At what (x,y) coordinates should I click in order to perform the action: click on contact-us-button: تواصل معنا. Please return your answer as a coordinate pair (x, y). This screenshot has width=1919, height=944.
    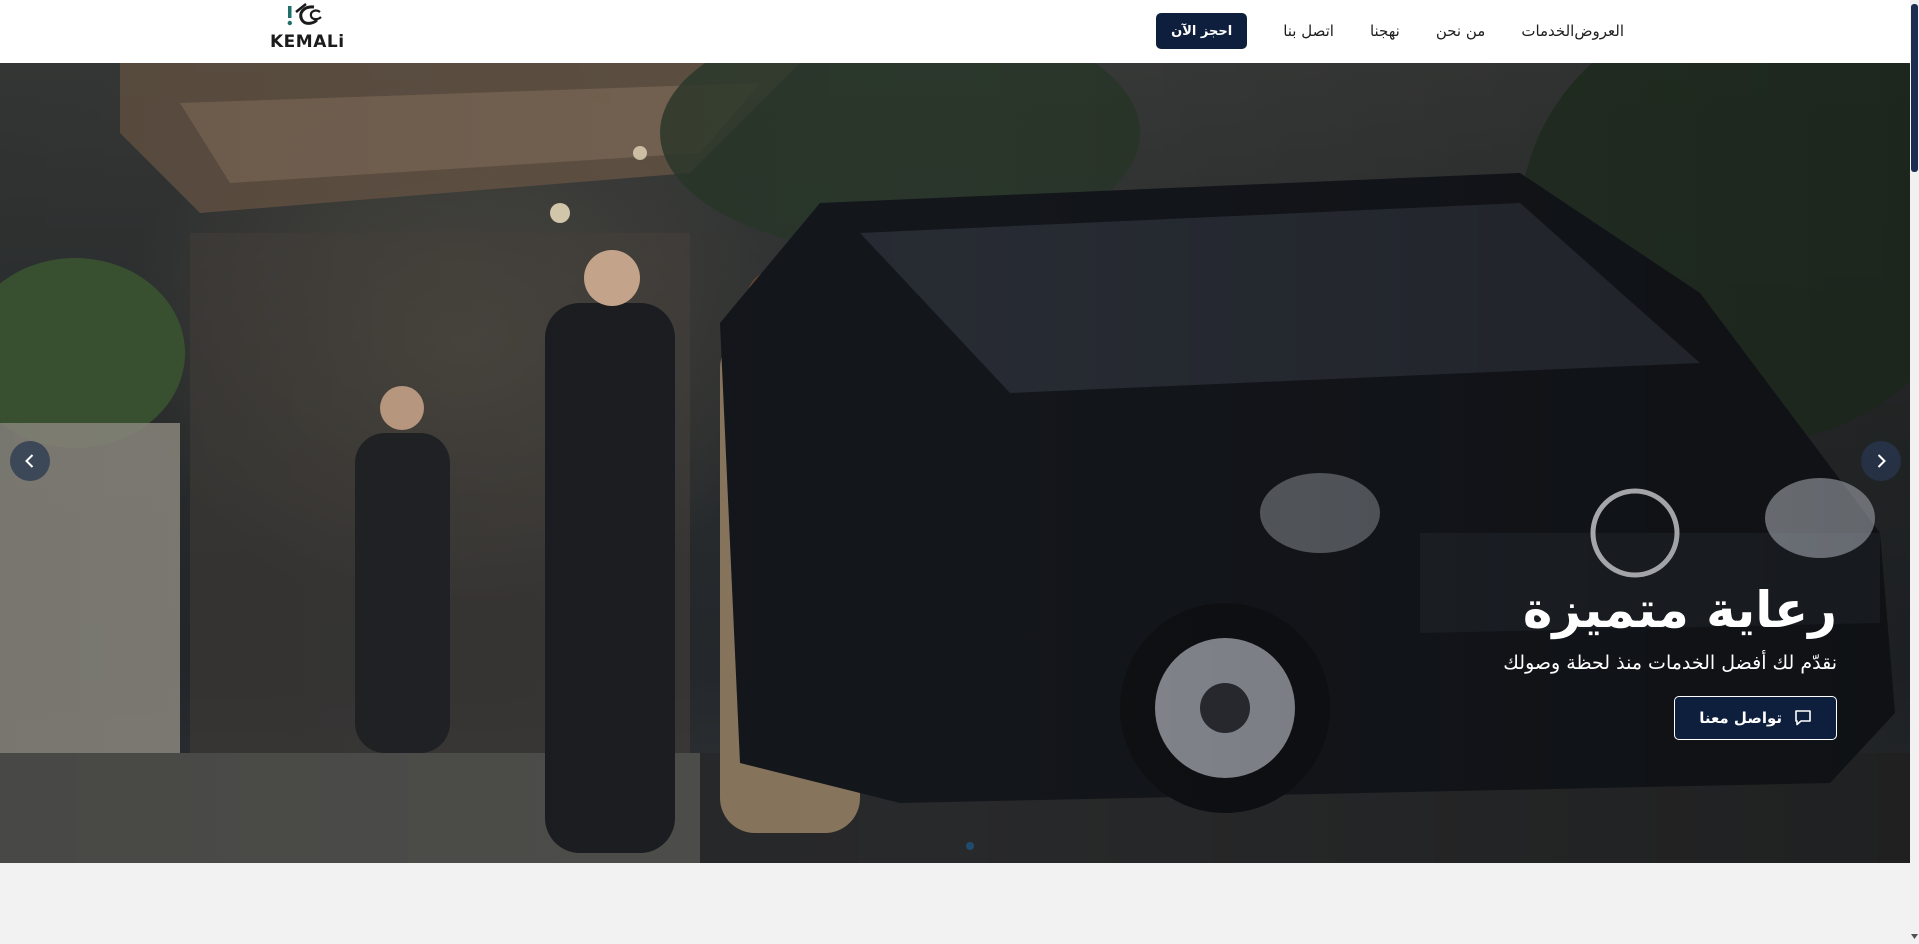
    Looking at the image, I should click on (1755, 718).